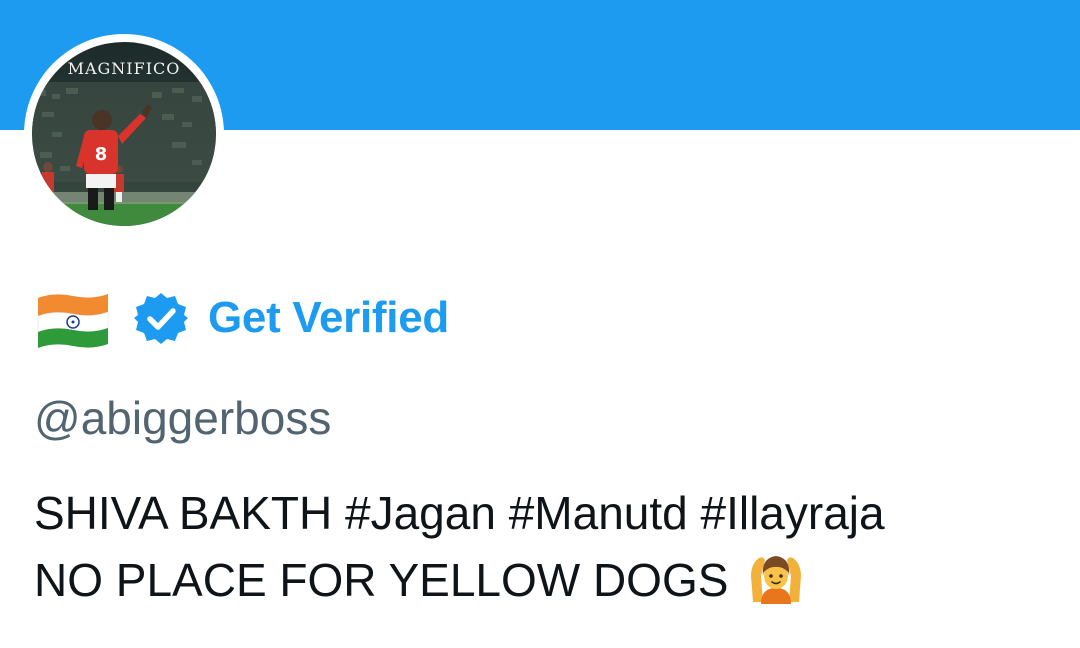 Image resolution: width=1080 pixels, height=648 pixels. Describe the element at coordinates (161, 318) in the screenshot. I see `verified-badge-icon` at that location.